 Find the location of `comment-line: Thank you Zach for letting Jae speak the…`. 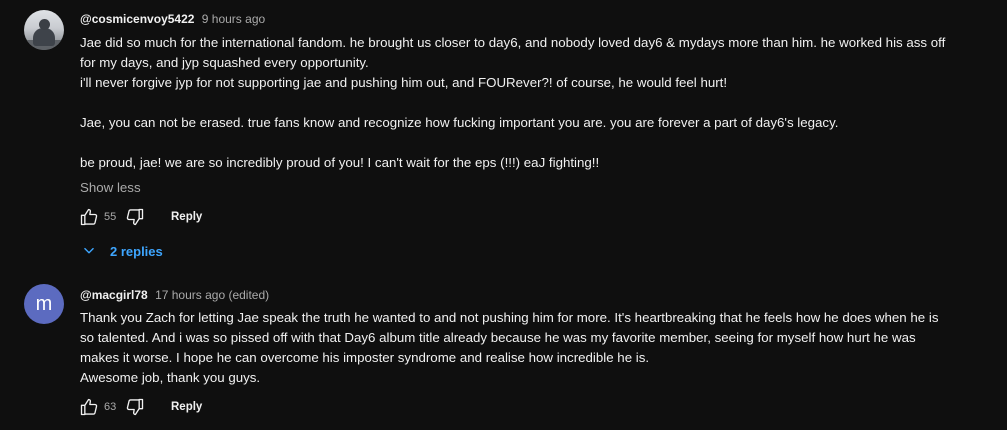

comment-line: Thank you Zach for letting Jae speak the… is located at coordinates (509, 317).